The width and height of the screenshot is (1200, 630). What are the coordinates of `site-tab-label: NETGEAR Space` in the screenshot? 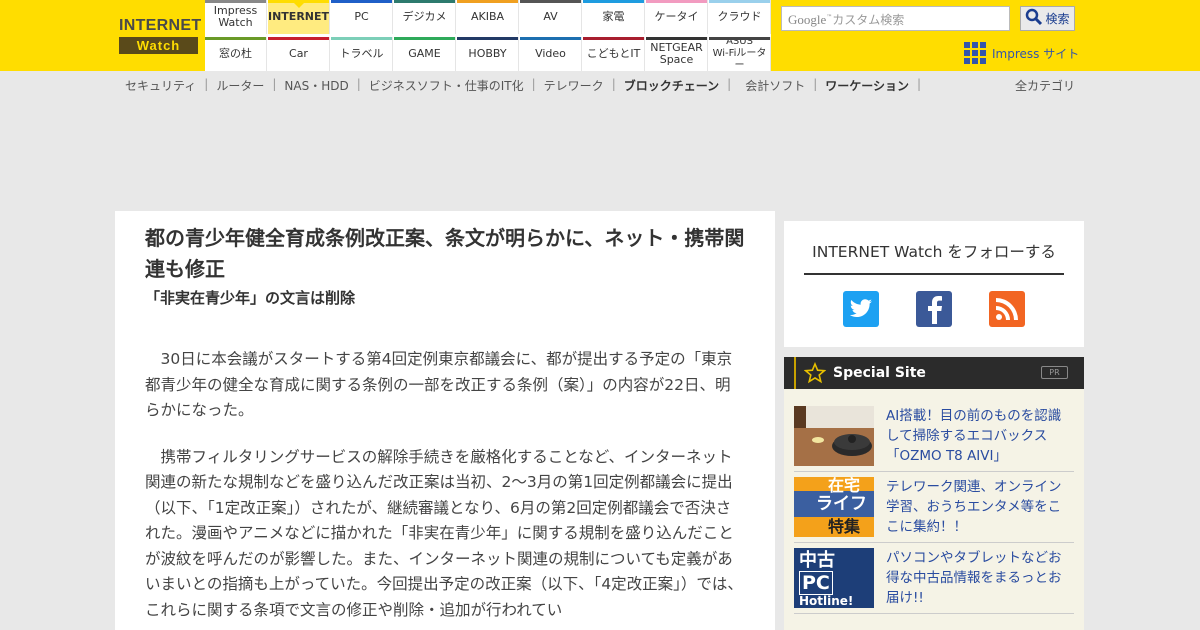 It's located at (676, 53).